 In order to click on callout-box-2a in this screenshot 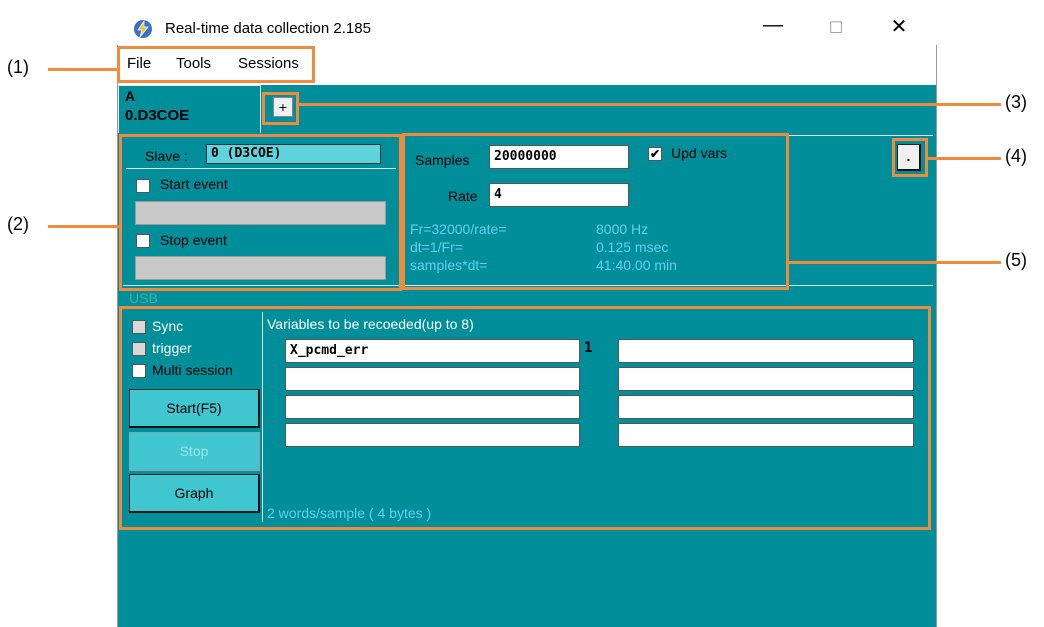, I will do `click(260, 212)`.